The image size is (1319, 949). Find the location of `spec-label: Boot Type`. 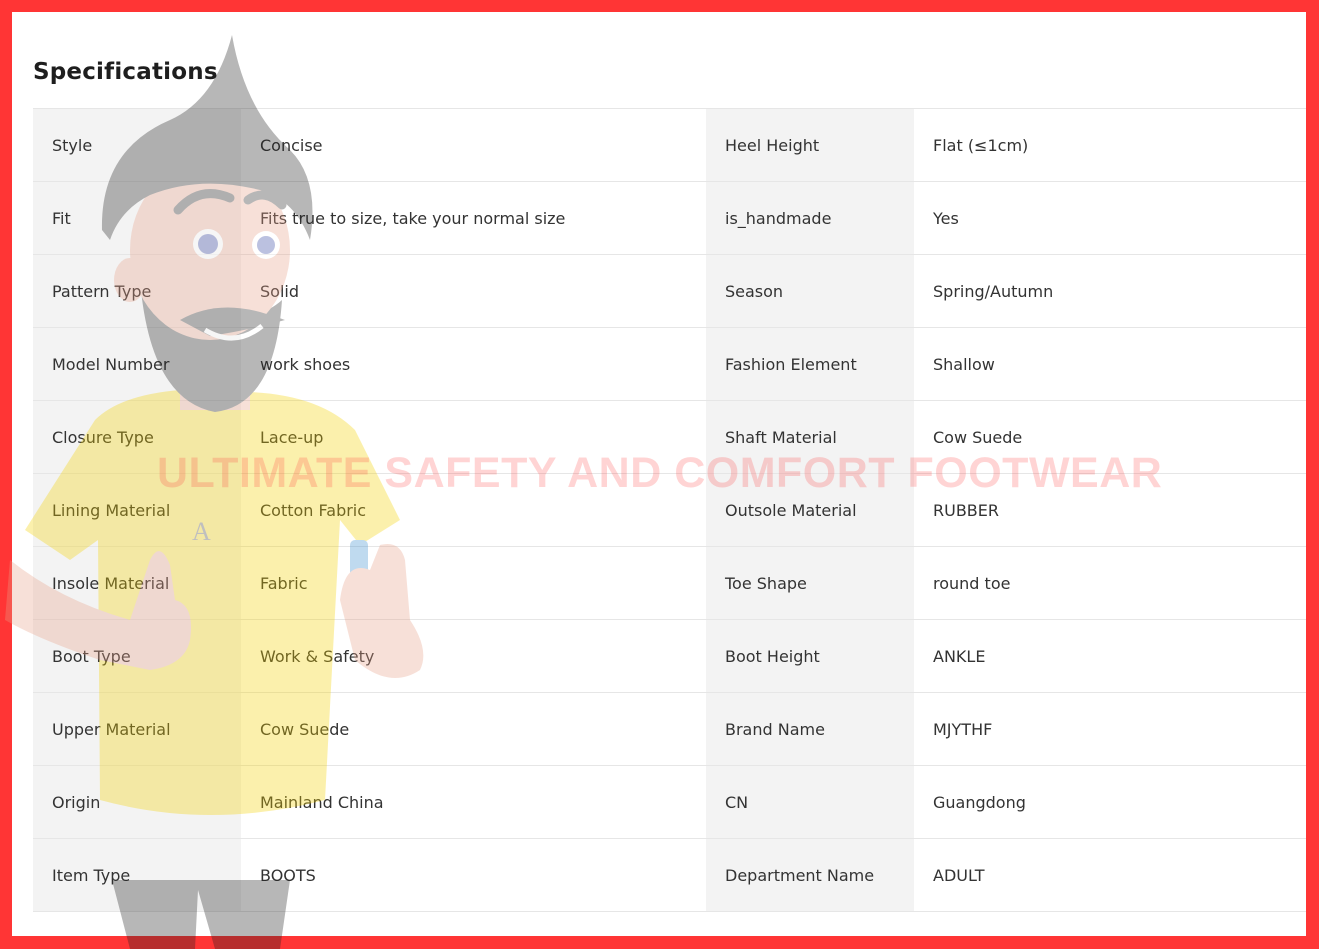

spec-label: Boot Type is located at coordinates (137, 656).